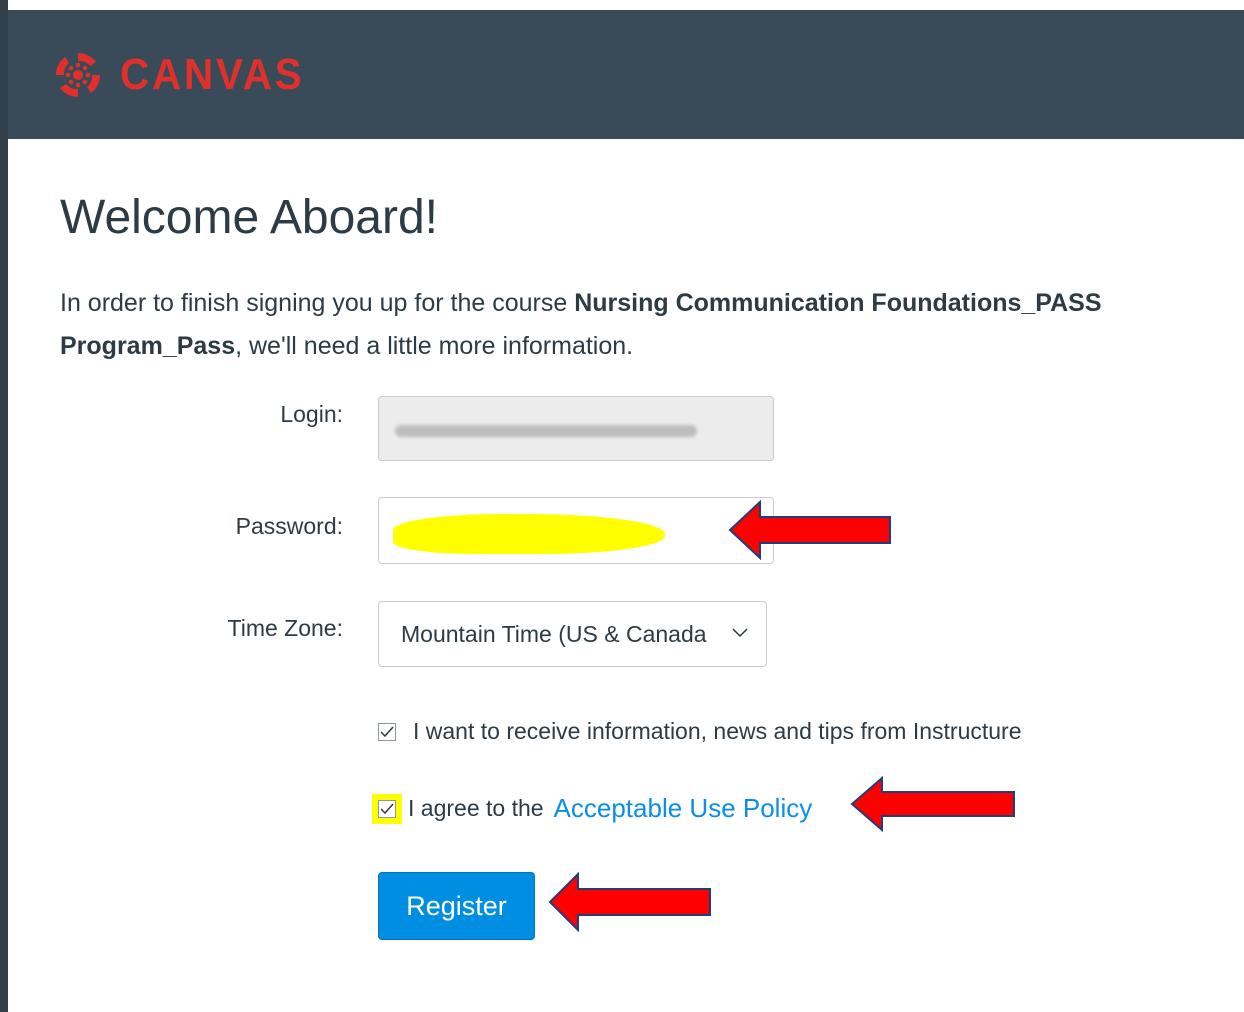  What do you see at coordinates (78, 75) in the screenshot?
I see `canvas-logo-icon` at bounding box center [78, 75].